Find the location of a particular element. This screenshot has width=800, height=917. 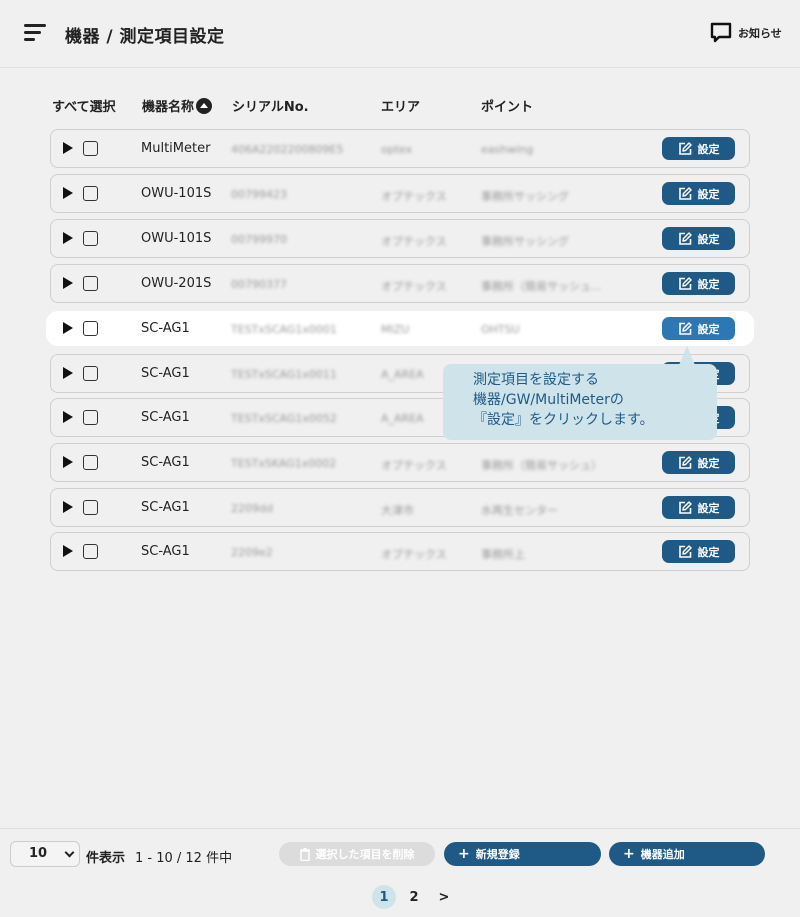

serial-value: 00790377 is located at coordinates (259, 284).